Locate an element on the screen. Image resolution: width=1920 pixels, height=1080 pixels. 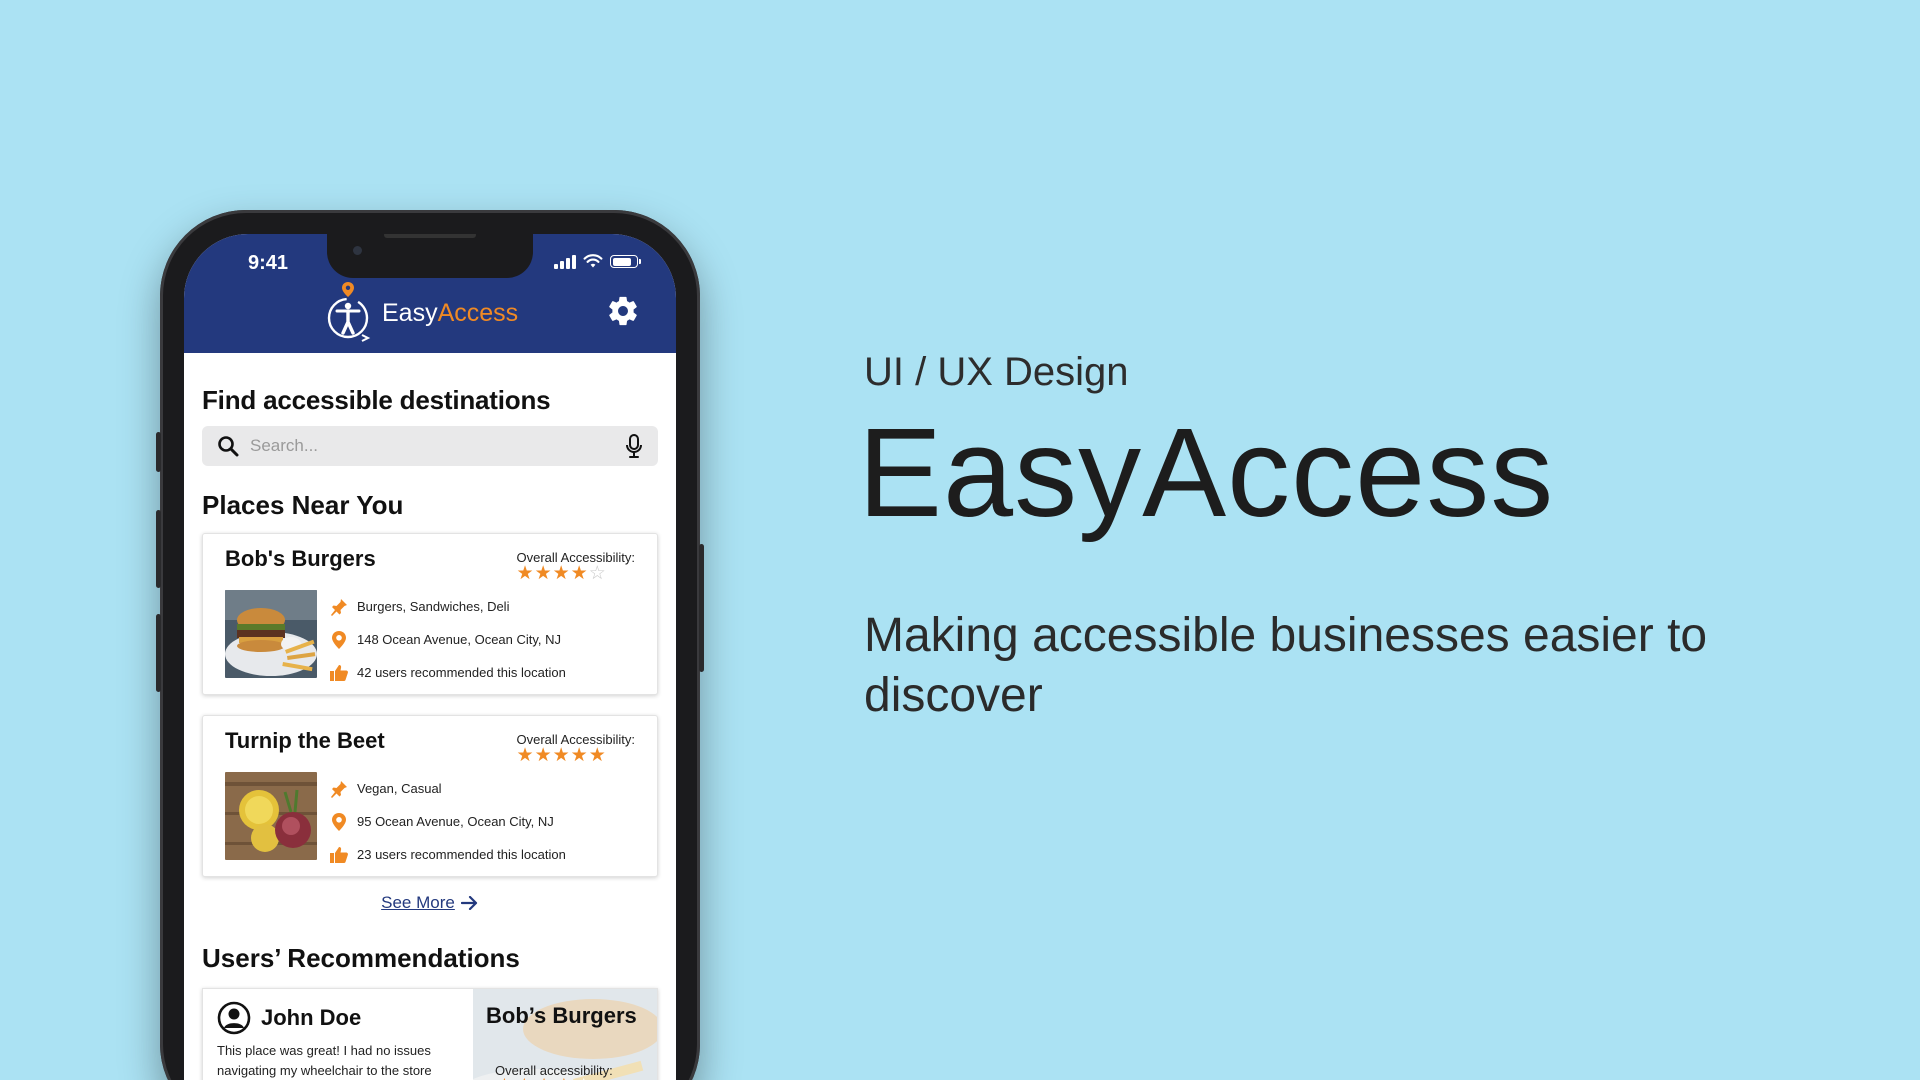
logo-wordmark: EasyAccess is located at coordinates (450, 313).